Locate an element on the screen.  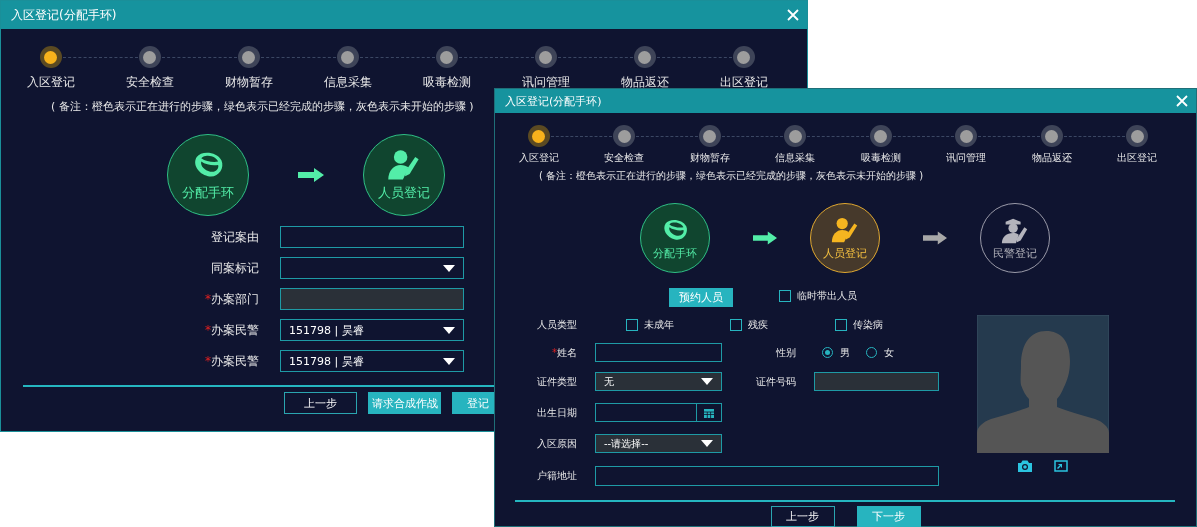
field-label: 同案标记 is located at coordinates (234, 268).